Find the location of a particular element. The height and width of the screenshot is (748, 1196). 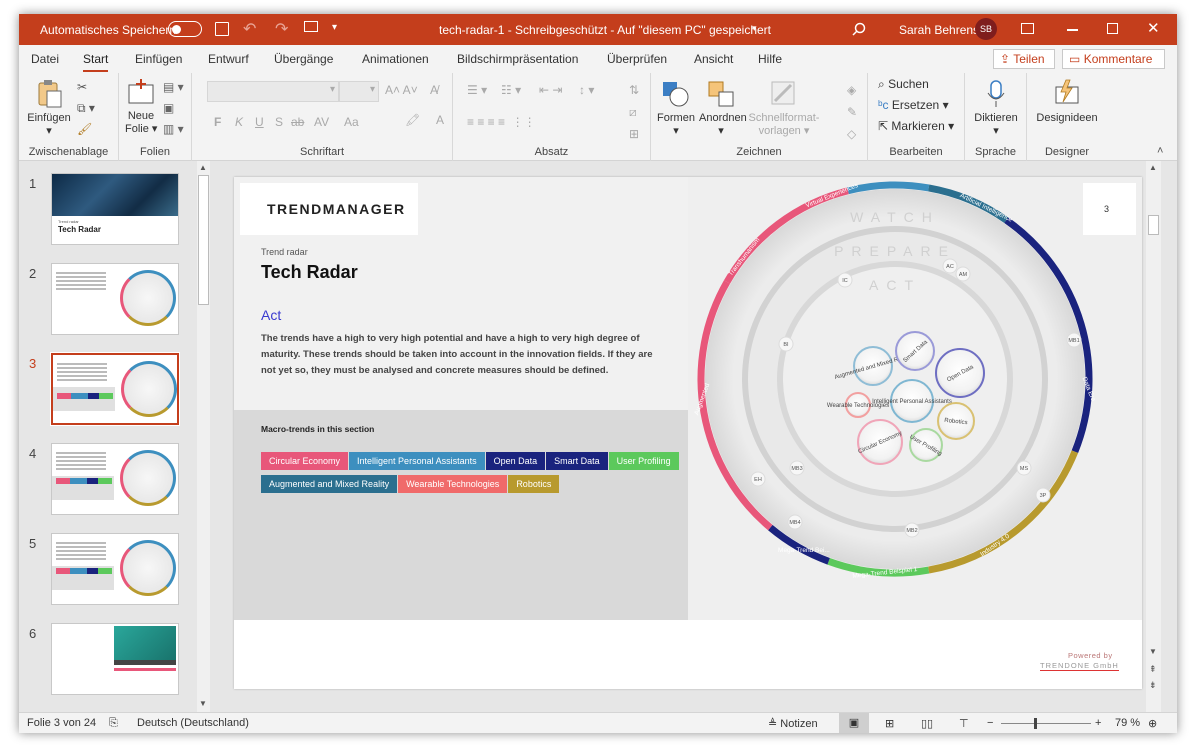

paste-button: Einfügen ▾ is located at coordinates (49, 108).